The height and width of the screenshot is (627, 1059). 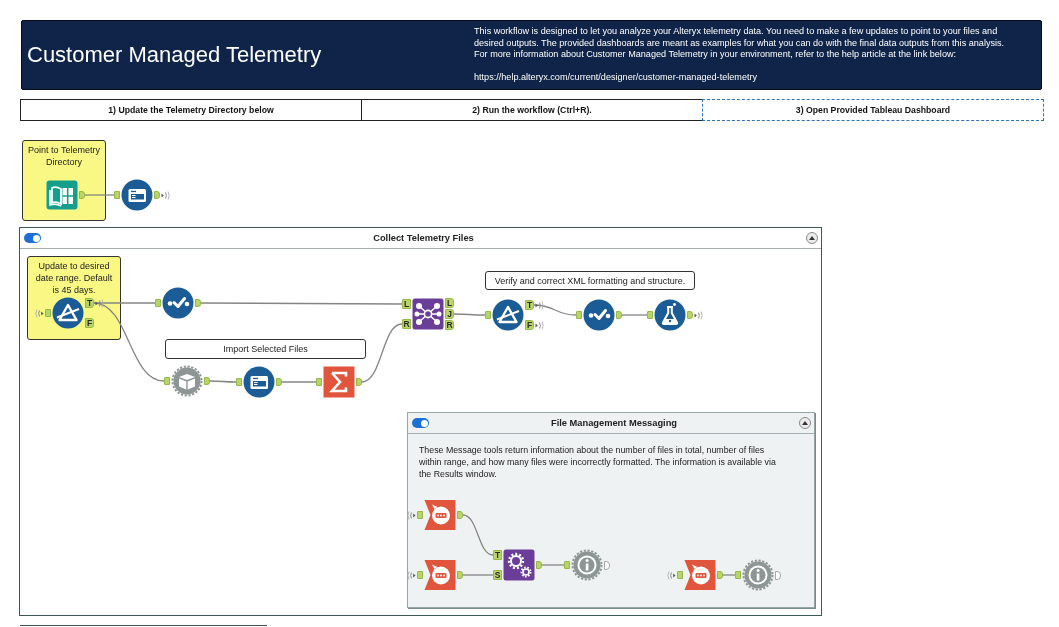 I want to click on banner-title: Customer Managed Telemetry, so click(x=174, y=55).